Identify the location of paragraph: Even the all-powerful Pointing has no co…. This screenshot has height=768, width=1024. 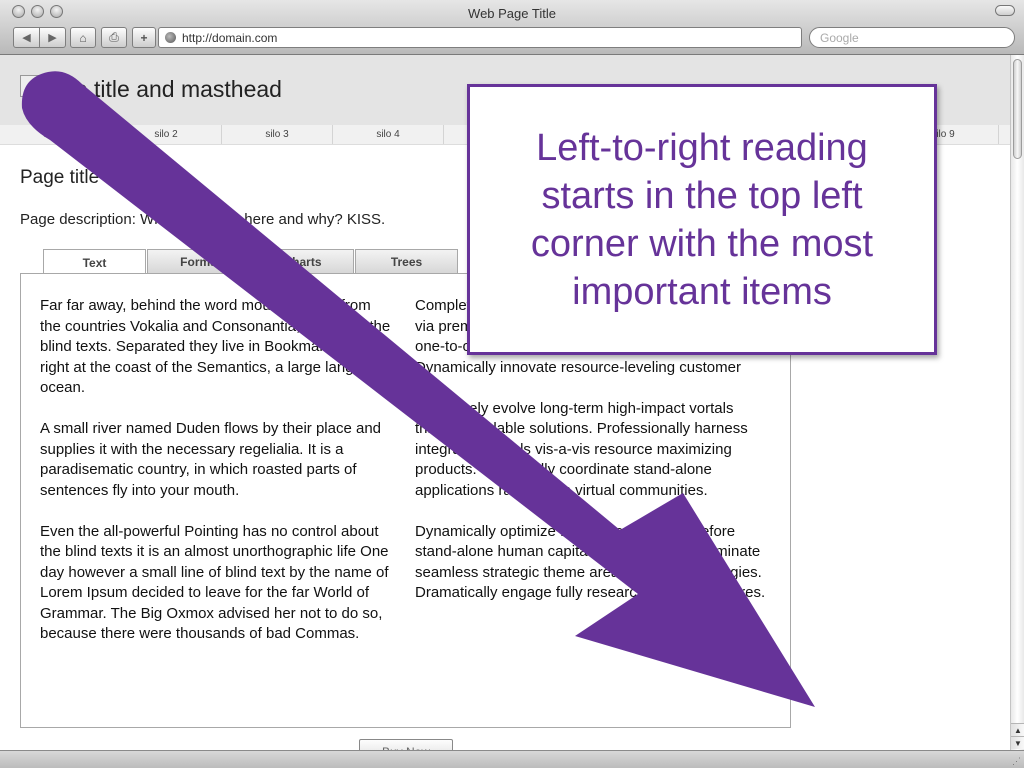
(214, 582).